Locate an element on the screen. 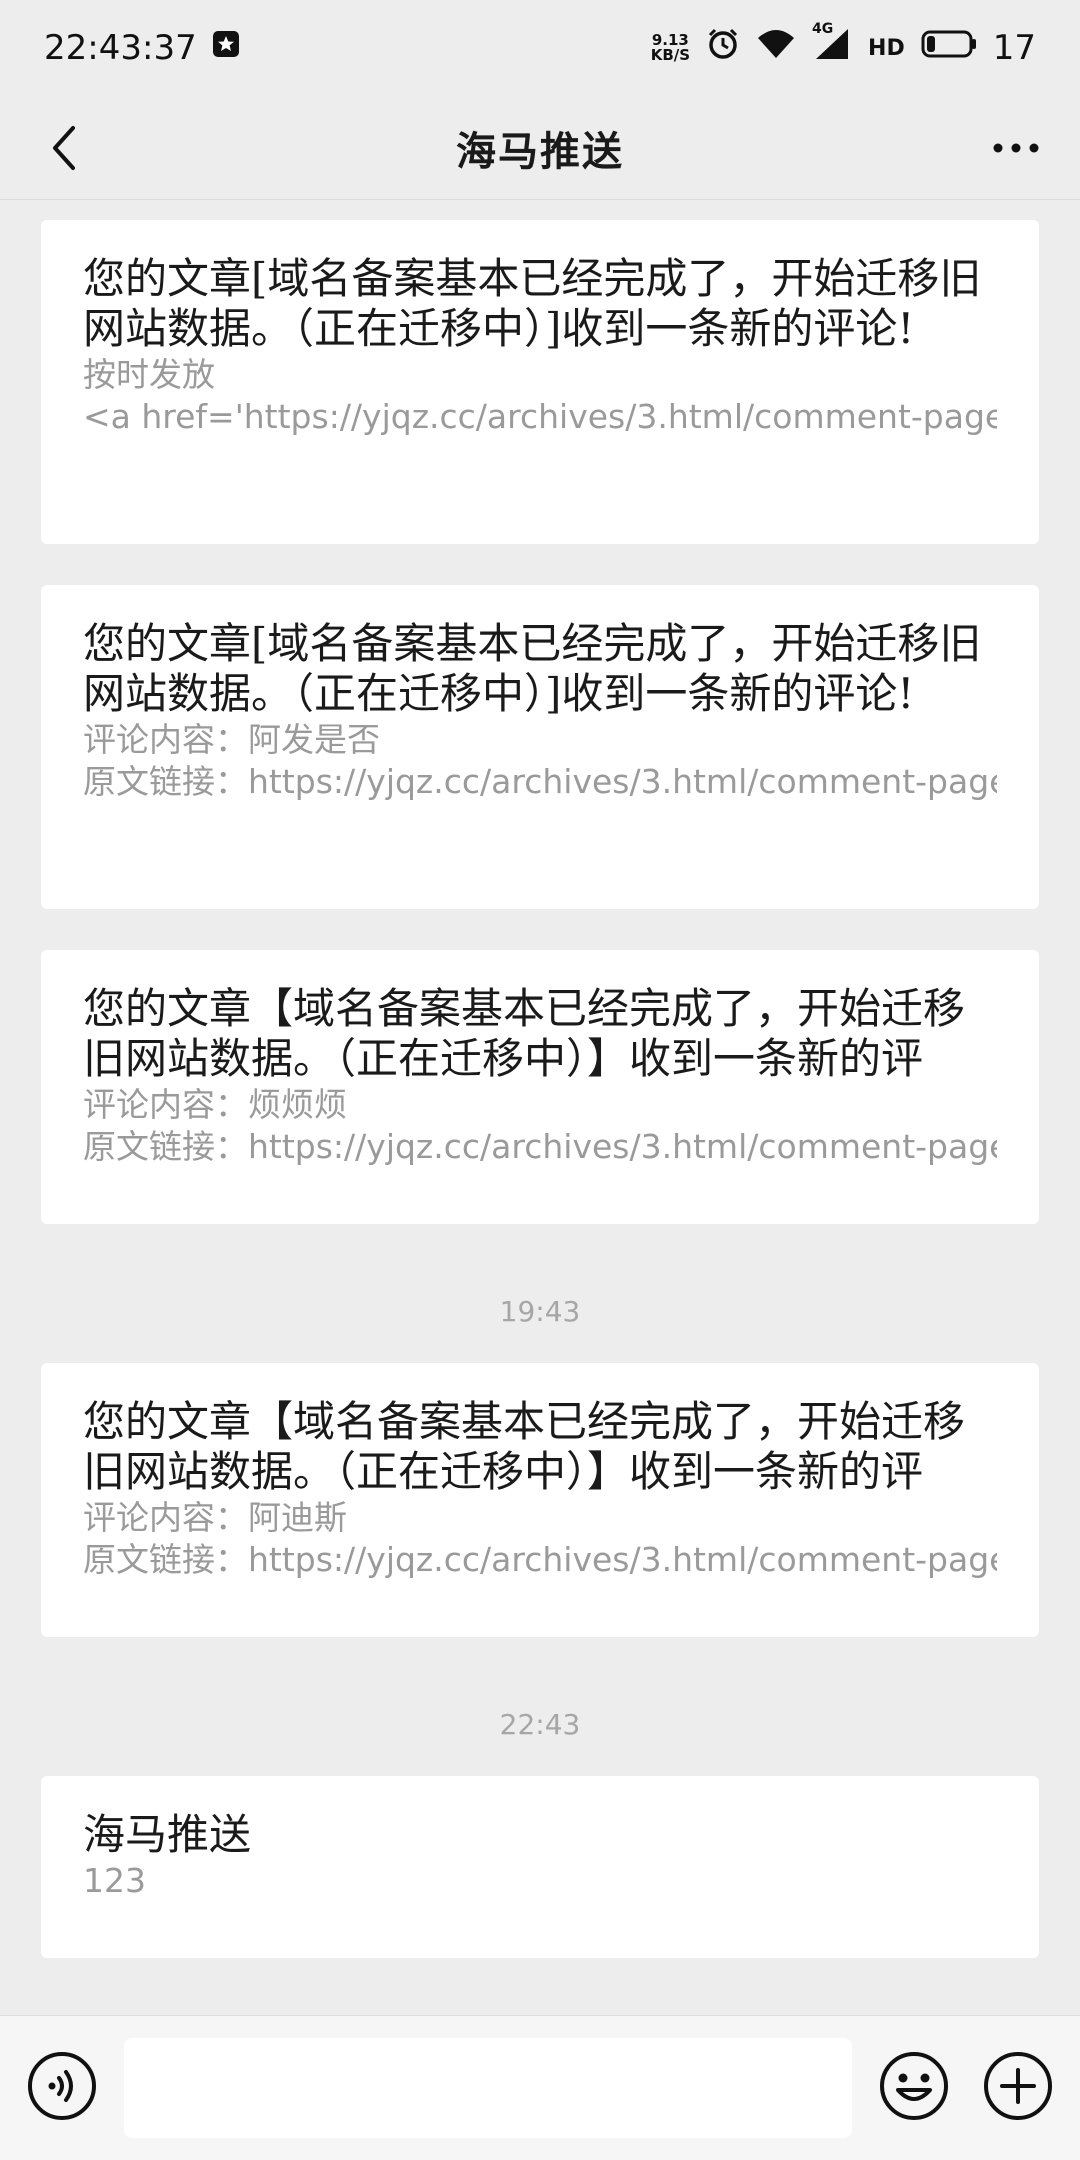 The image size is (1080, 2160). alarm-icon is located at coordinates (723, 48).